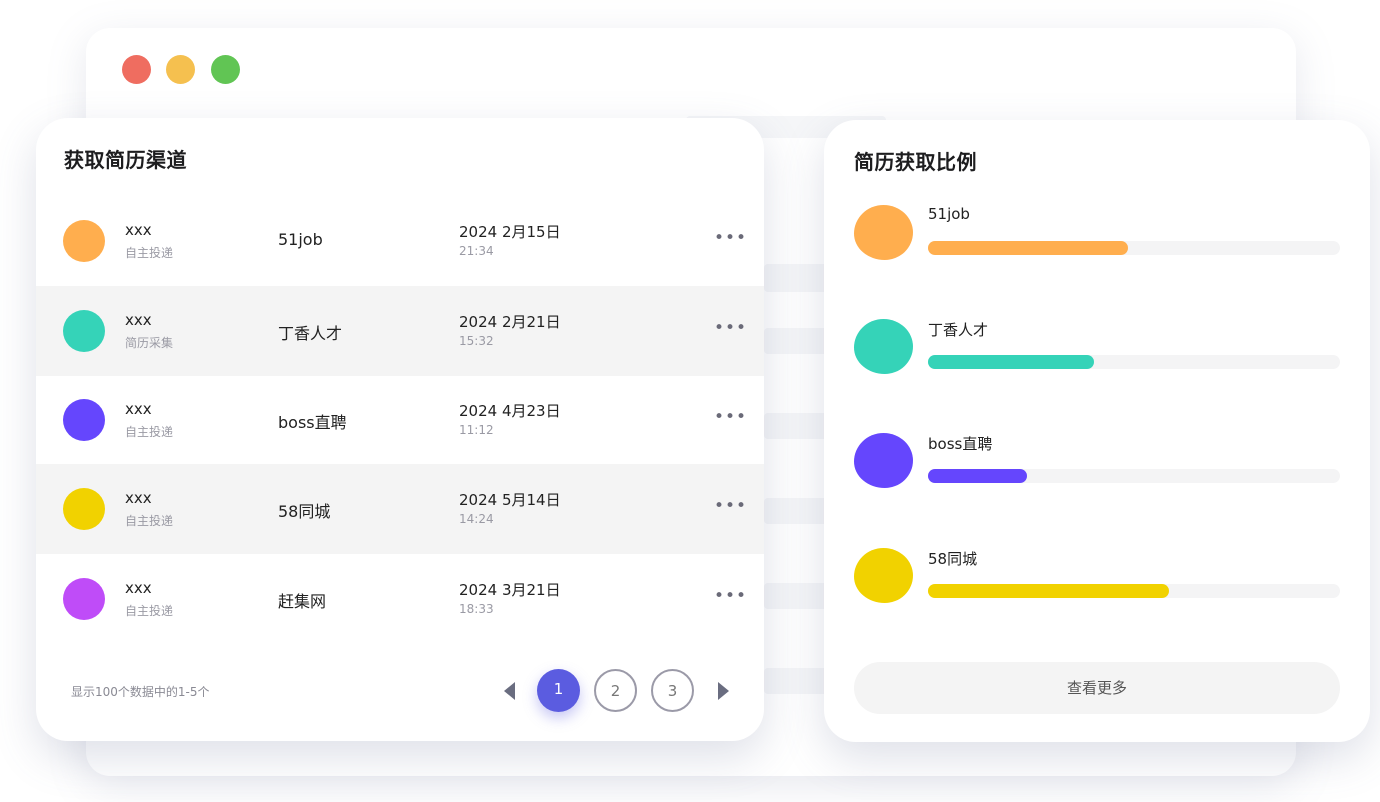 The height and width of the screenshot is (802, 1380). I want to click on view-more-button: 查看更多, so click(1097, 688).